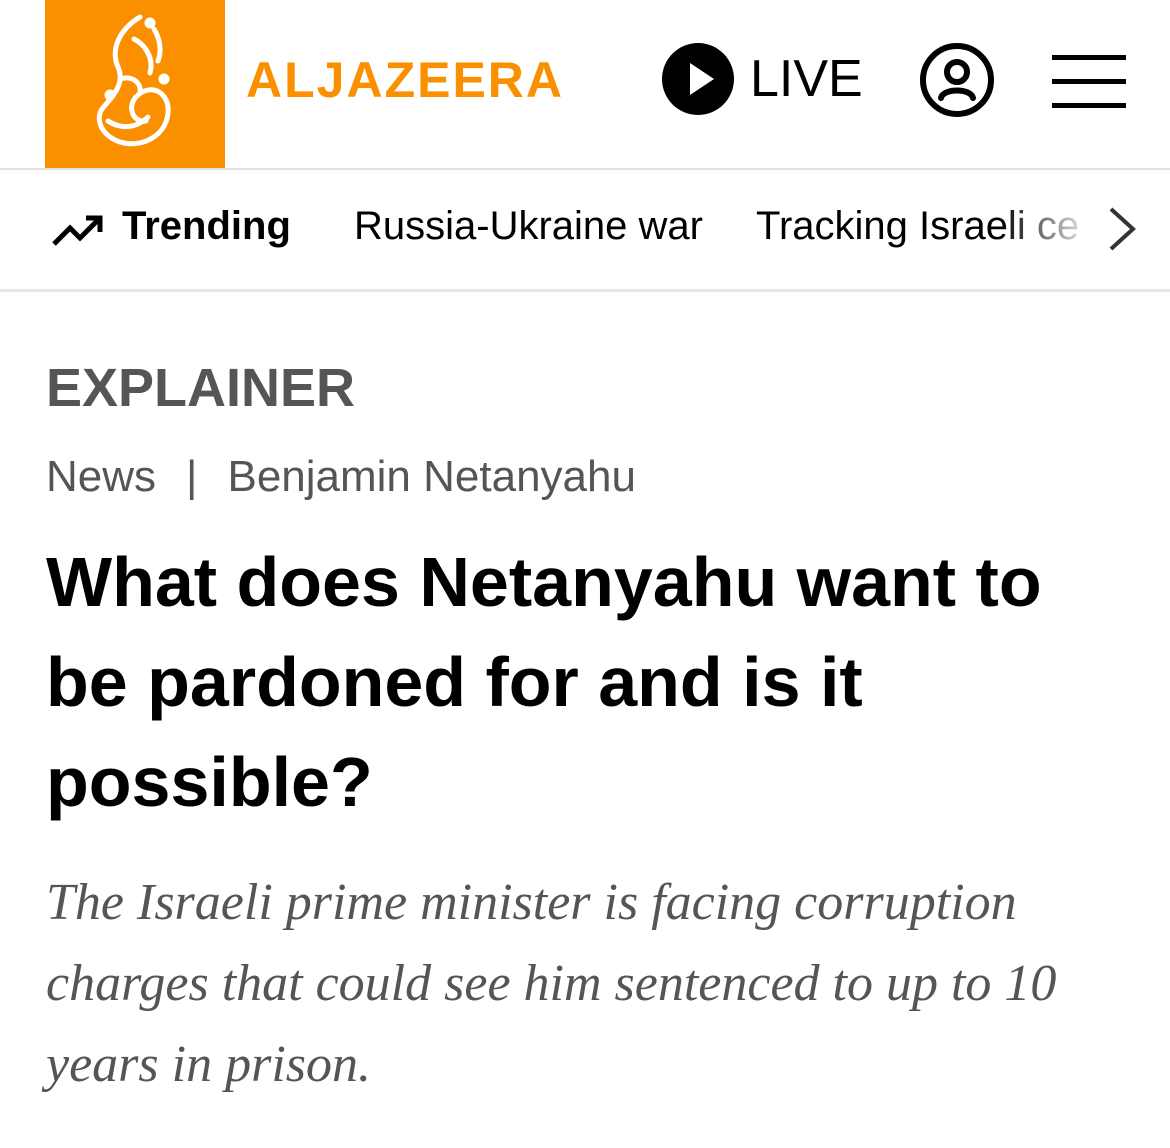 This screenshot has height=1148, width=1170. I want to click on play-circle-icon, so click(698, 79).